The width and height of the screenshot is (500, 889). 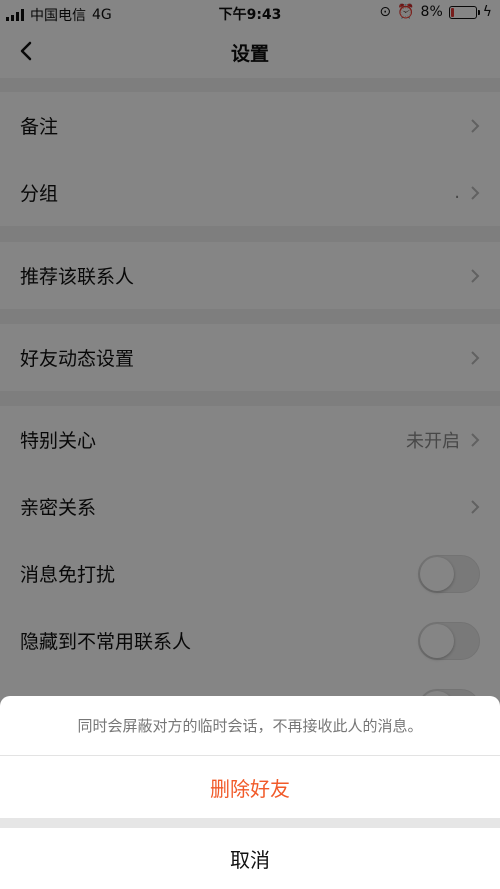 What do you see at coordinates (250, 858) in the screenshot?
I see `cancel-button: 取消` at bounding box center [250, 858].